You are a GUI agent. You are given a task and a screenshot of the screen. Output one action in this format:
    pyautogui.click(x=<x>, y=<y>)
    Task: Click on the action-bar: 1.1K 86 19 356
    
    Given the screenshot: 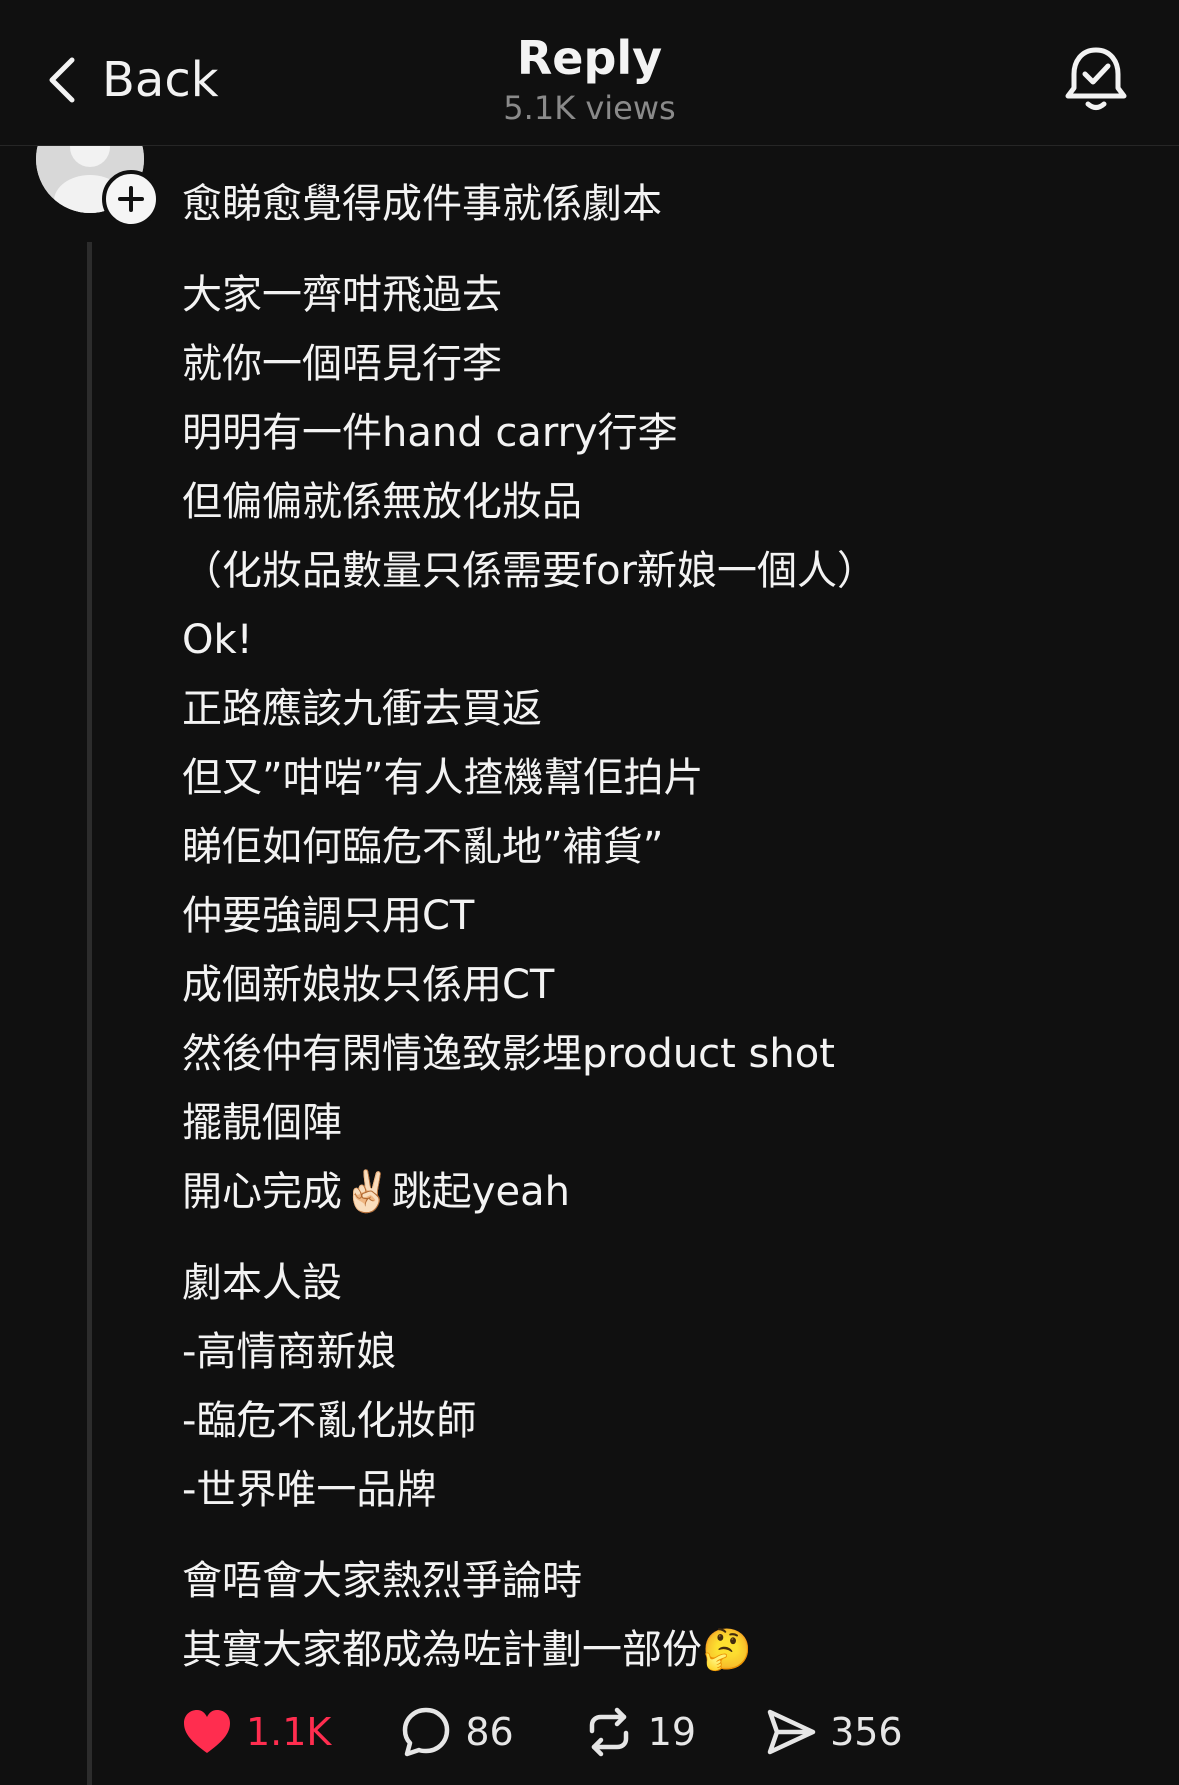 What is the action you would take?
    pyautogui.click(x=575, y=1732)
    